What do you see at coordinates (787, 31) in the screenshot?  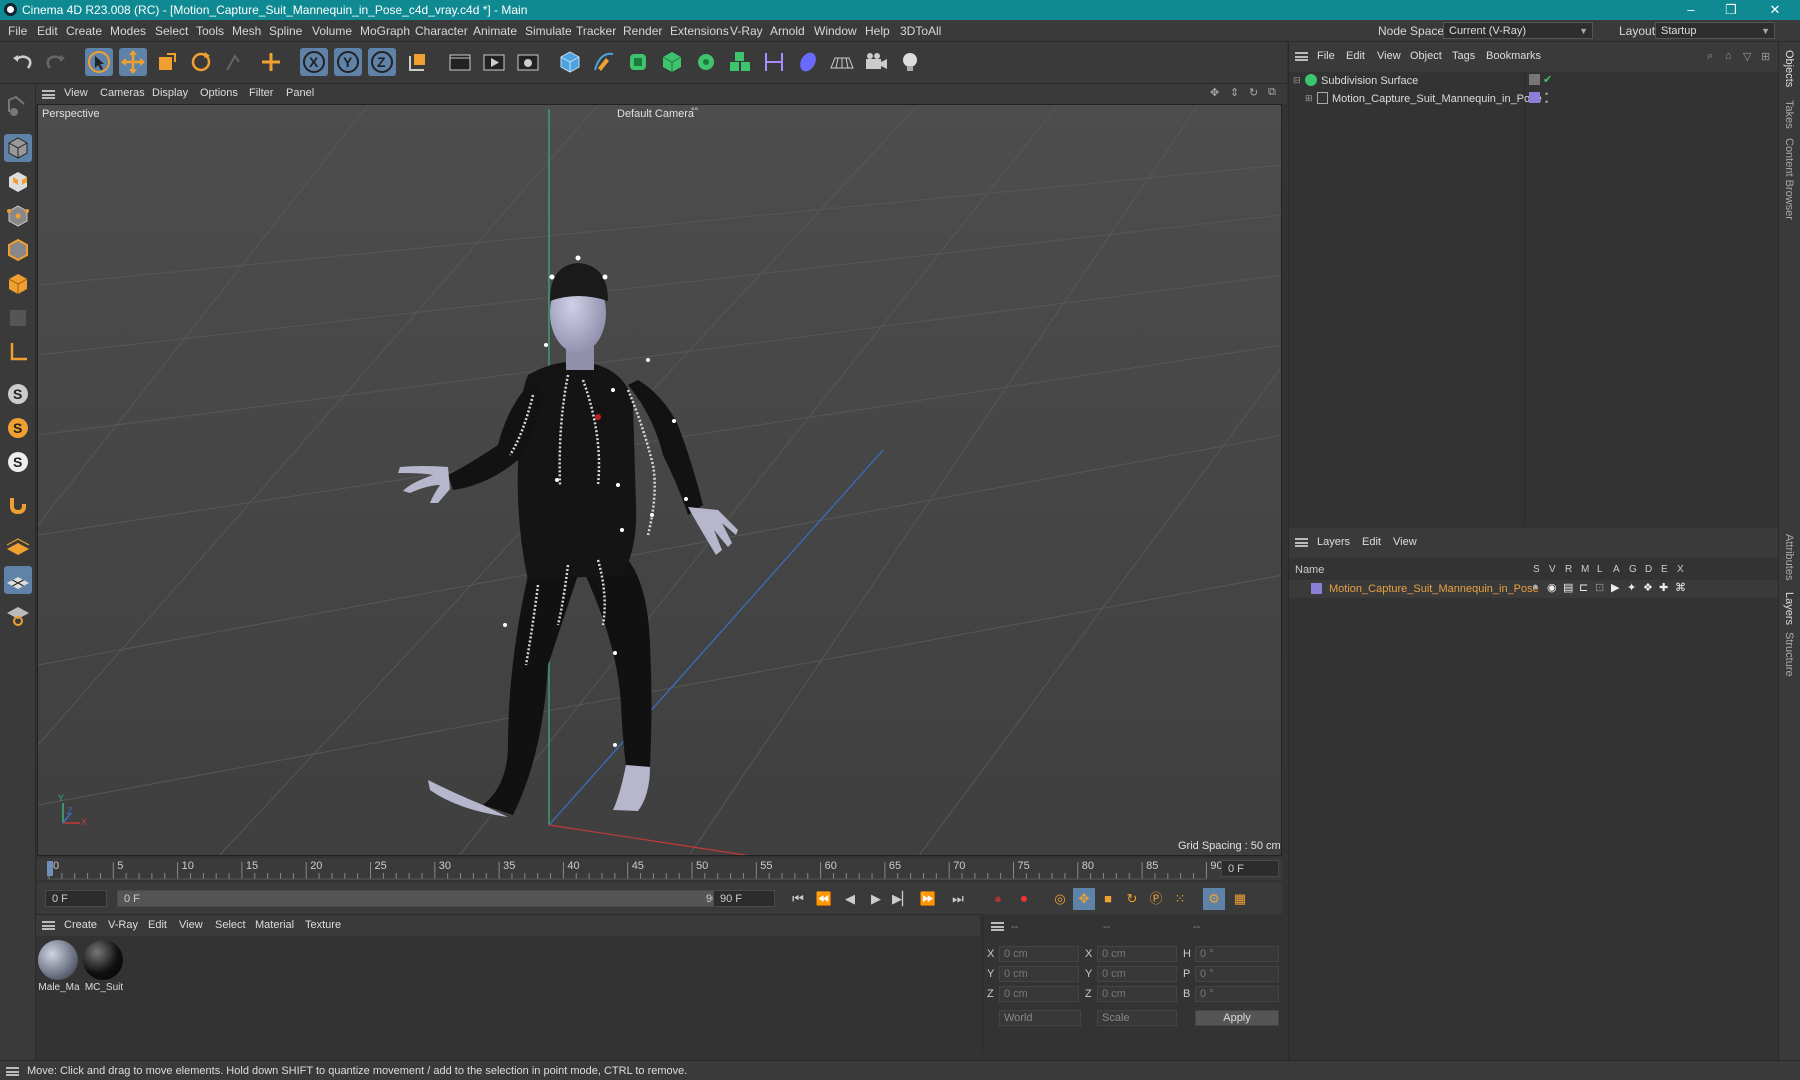 I see `menu-arnold: Arnold` at bounding box center [787, 31].